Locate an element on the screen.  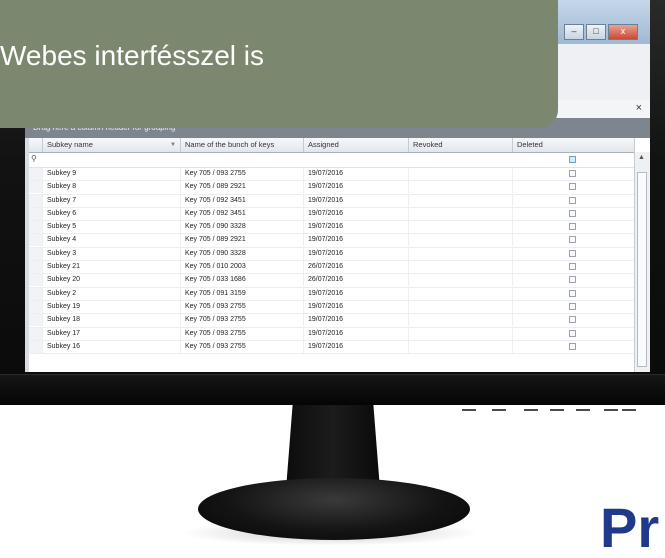
subkey-name-cell: Subkey 19 is located at coordinates (112, 306).